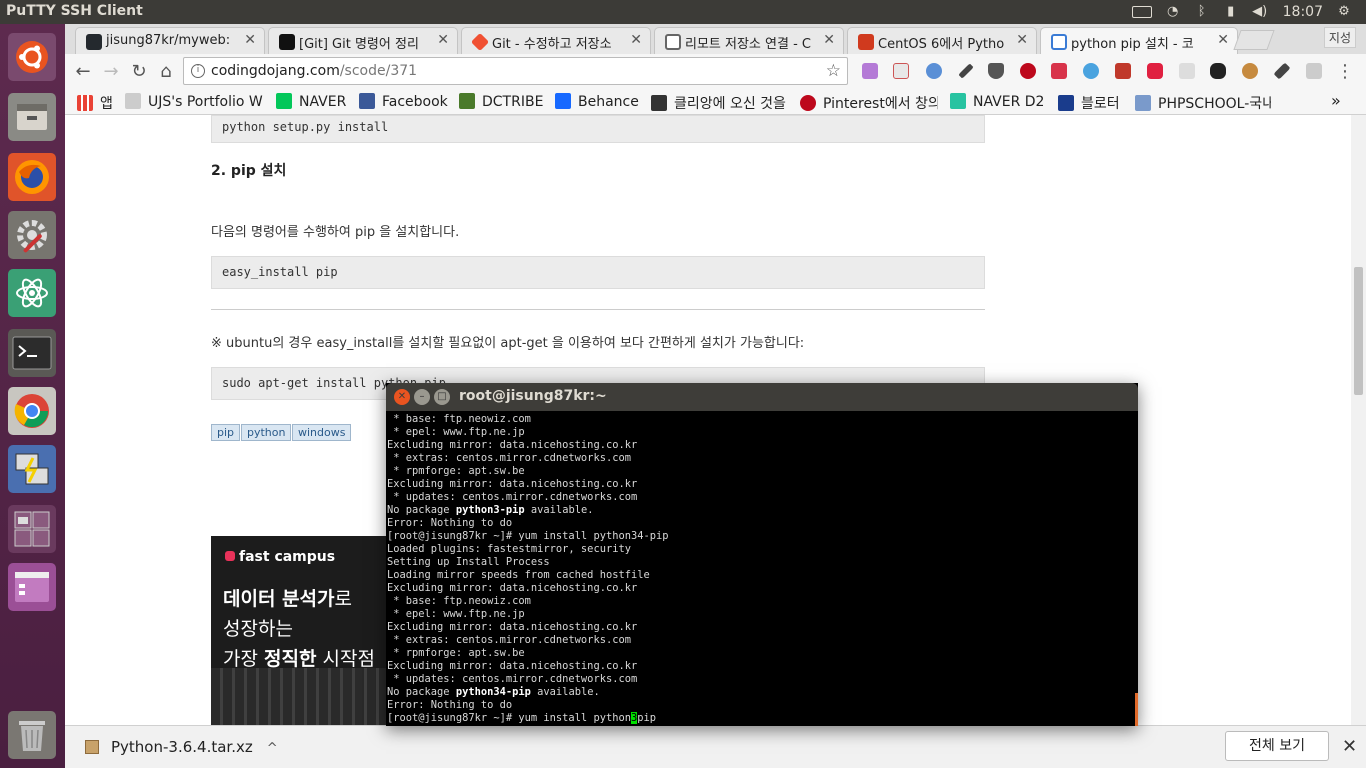  Describe the element at coordinates (32, 293) in the screenshot. I see `launcher-atom` at that location.